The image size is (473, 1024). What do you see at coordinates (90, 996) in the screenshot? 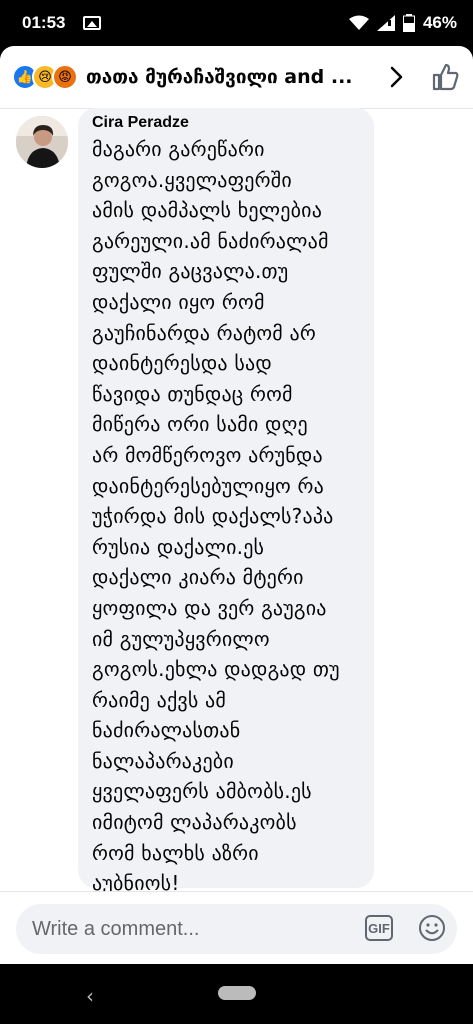
I see `back-icon: ‹` at bounding box center [90, 996].